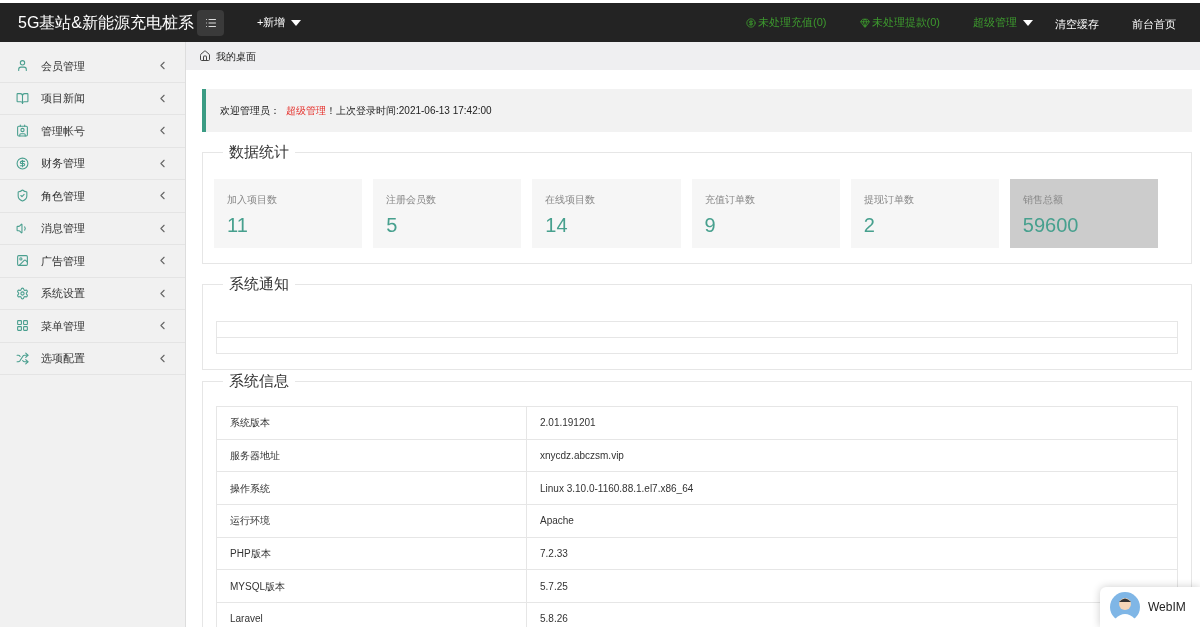 The image size is (1200, 627). What do you see at coordinates (392, 225) in the screenshot?
I see `stat-value: 5` at bounding box center [392, 225].